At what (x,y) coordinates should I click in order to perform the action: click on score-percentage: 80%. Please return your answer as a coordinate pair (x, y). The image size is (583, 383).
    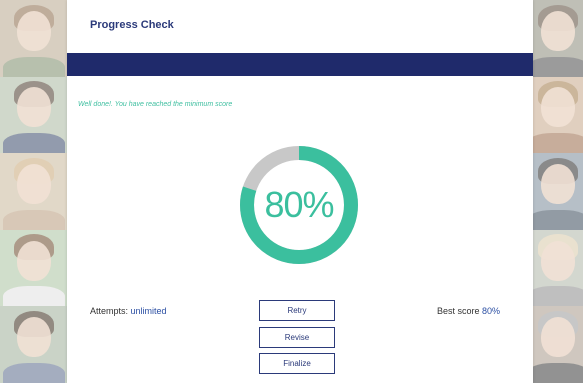
    Looking at the image, I should click on (299, 204).